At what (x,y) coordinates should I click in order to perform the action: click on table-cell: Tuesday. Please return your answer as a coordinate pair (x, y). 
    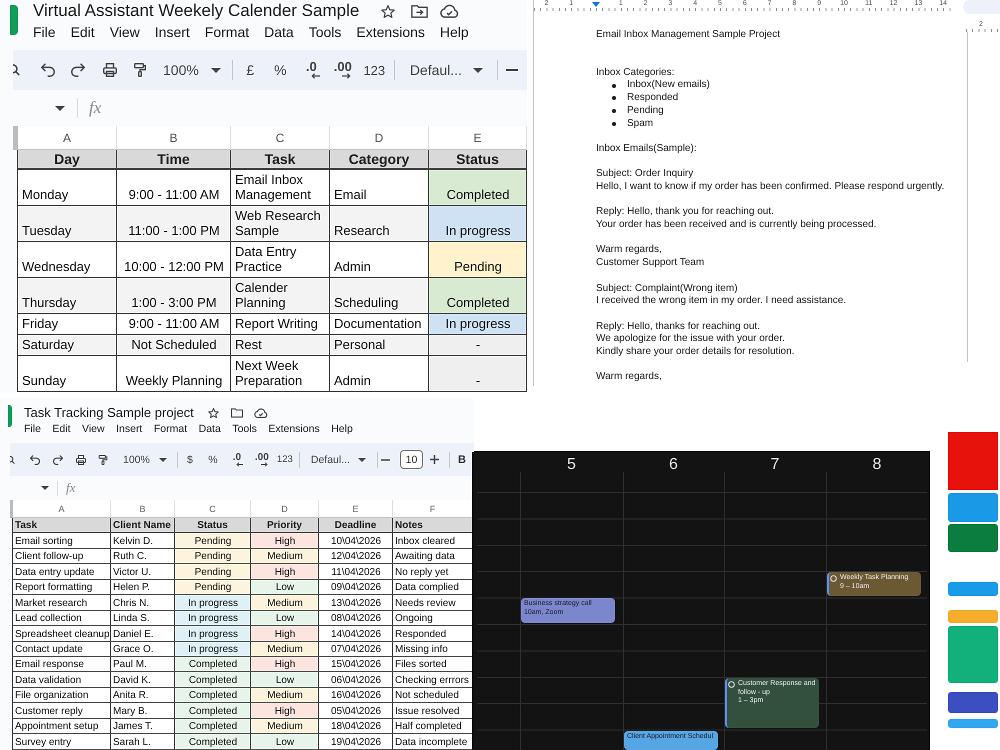
    Looking at the image, I should click on (67, 224).